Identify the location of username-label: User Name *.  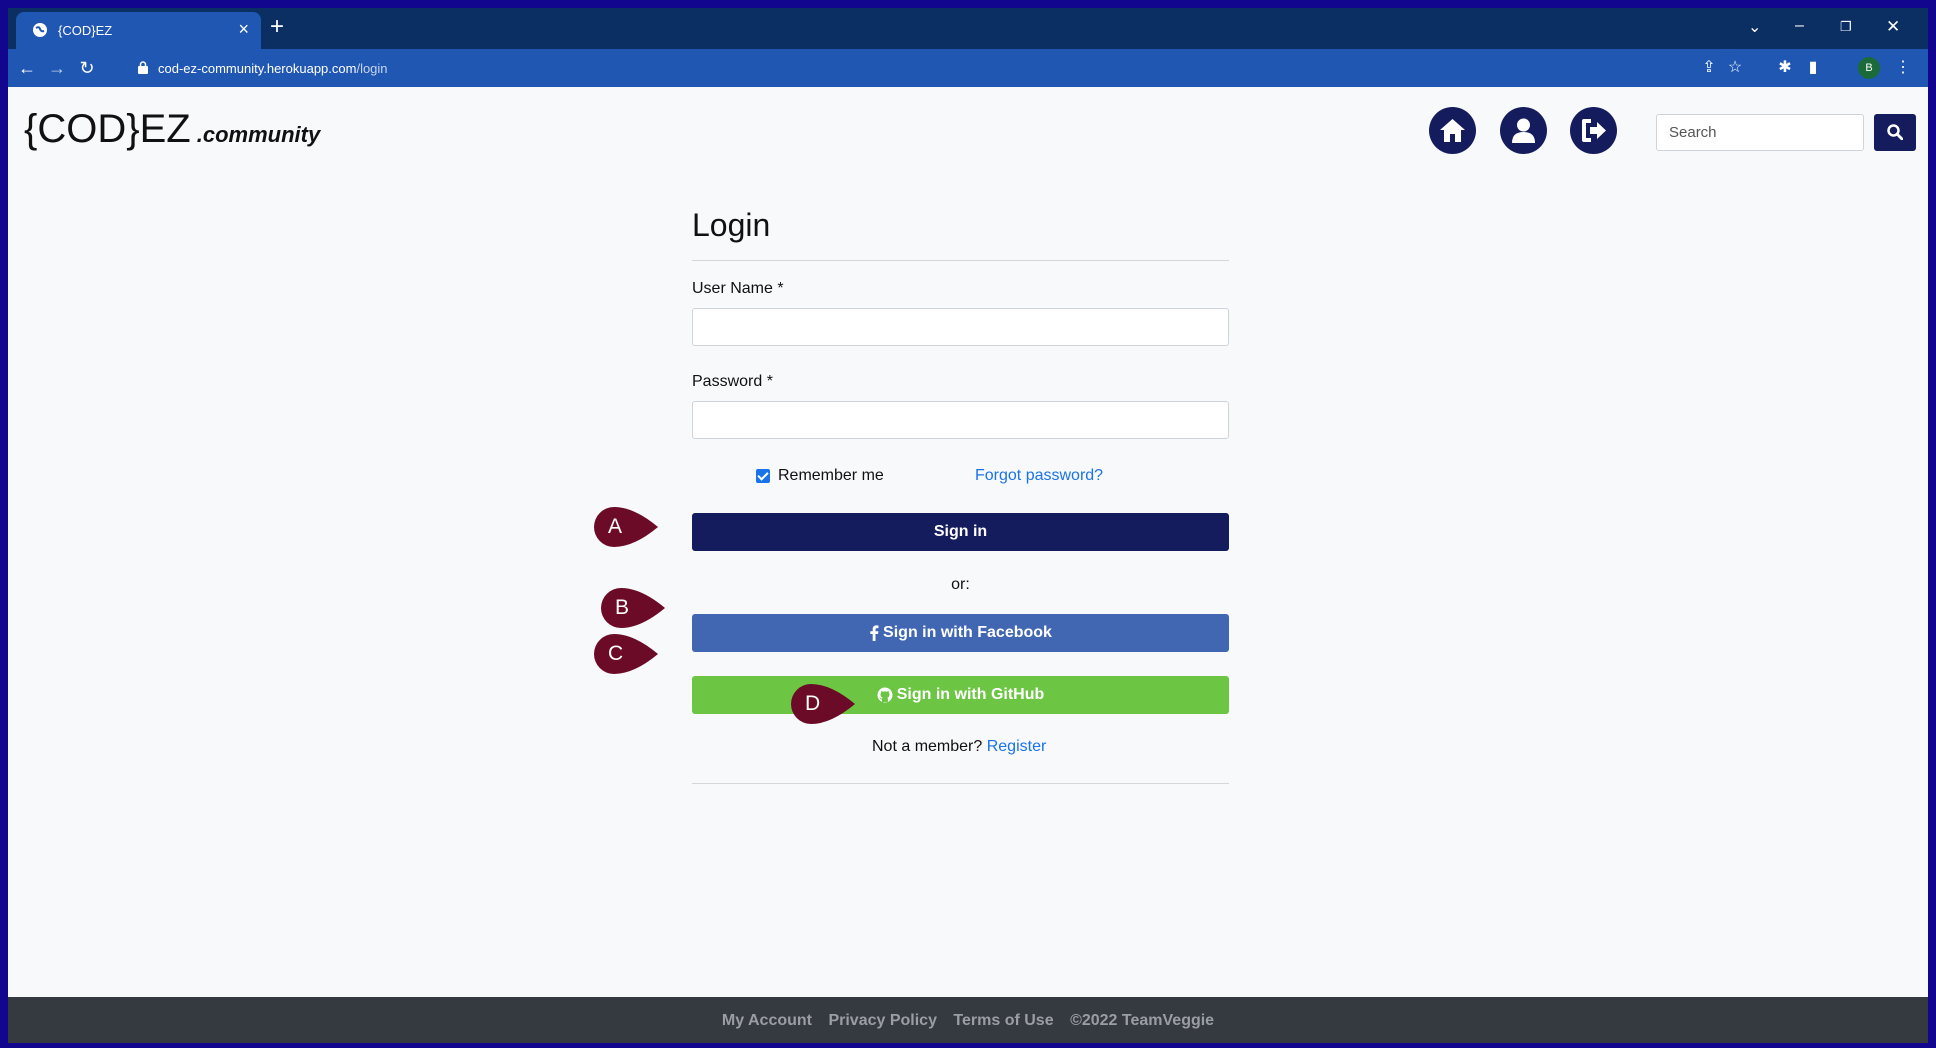
(738, 288).